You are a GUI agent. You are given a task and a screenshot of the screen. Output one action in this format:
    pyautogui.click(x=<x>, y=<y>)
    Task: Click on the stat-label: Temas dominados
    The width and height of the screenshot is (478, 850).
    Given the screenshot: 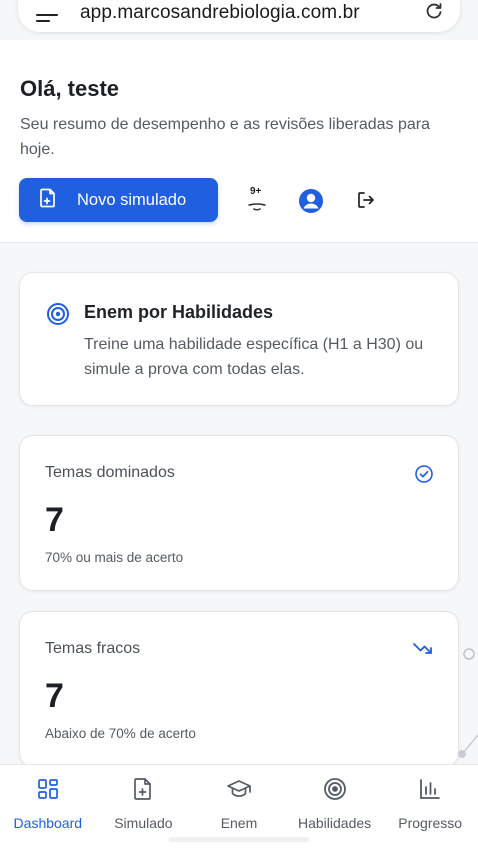 What is the action you would take?
    pyautogui.click(x=110, y=472)
    